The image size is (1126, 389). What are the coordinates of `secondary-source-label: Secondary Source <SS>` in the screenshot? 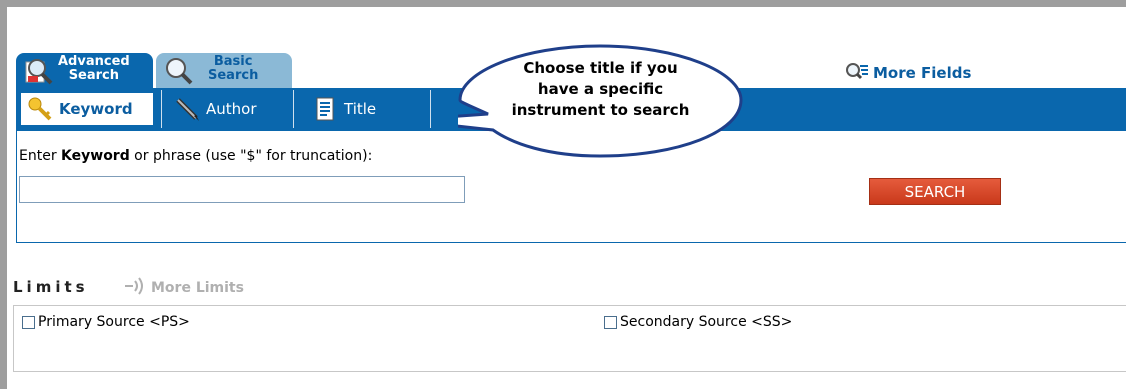 It's located at (706, 322).